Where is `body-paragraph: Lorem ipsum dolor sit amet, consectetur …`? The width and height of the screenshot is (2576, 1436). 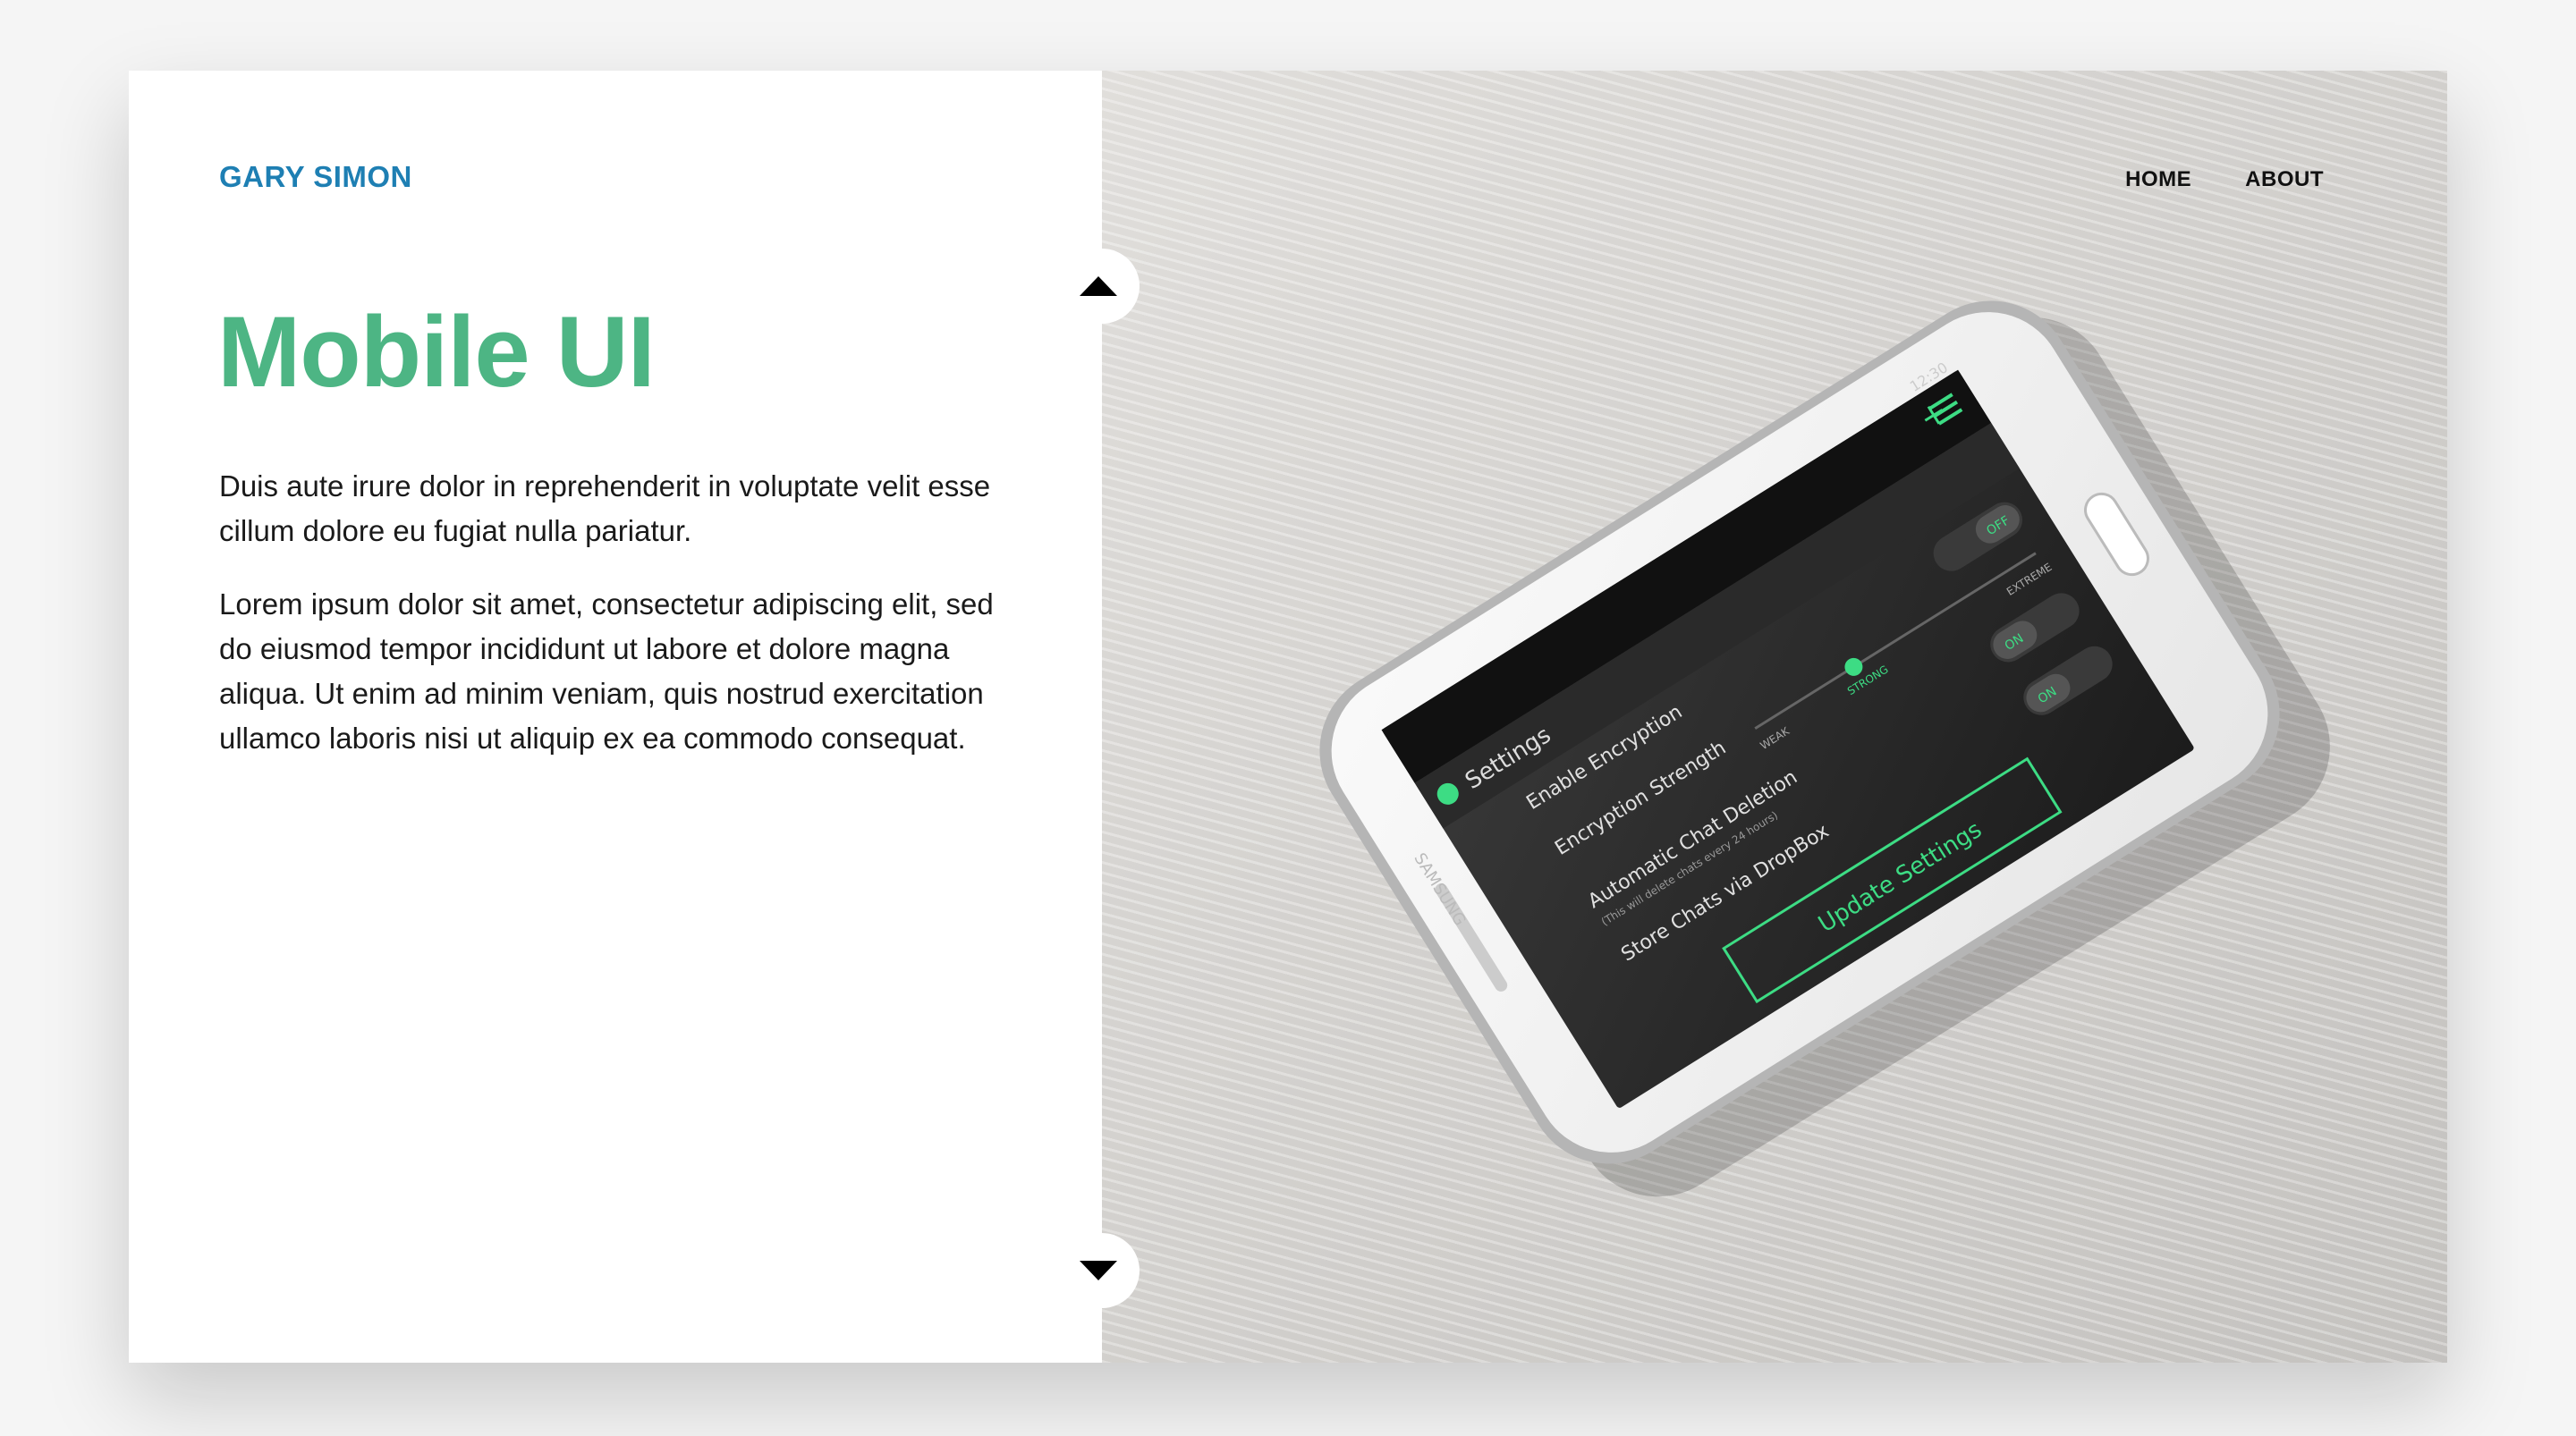
body-paragraph: Lorem ipsum dolor sit amet, consectetur … is located at coordinates (606, 671).